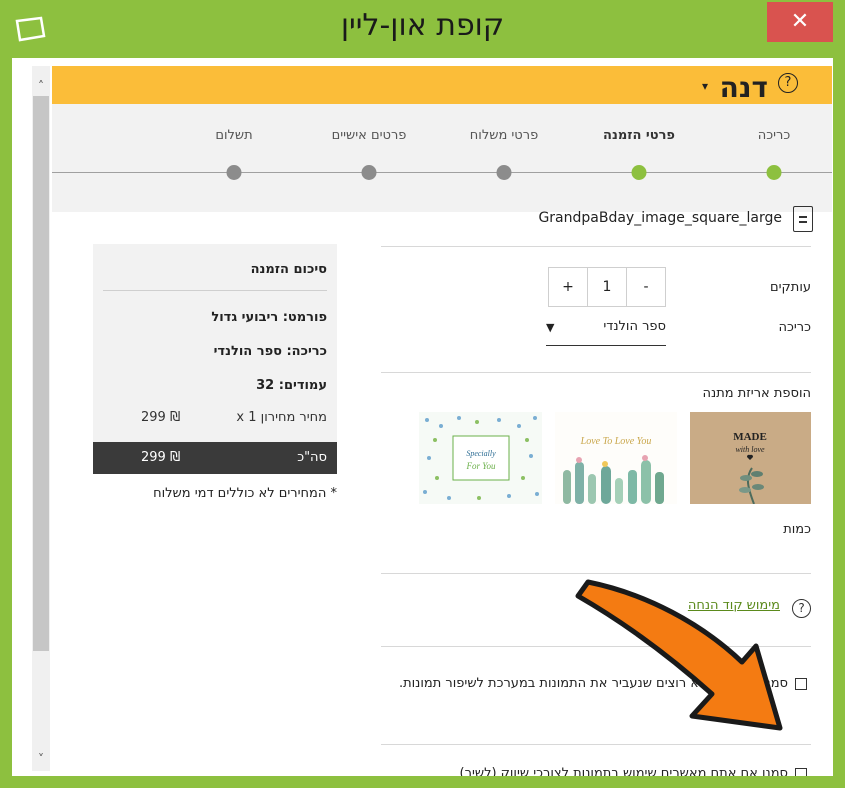 The width and height of the screenshot is (845, 788). What do you see at coordinates (312, 457) in the screenshot?
I see `total-label: סה"כ` at bounding box center [312, 457].